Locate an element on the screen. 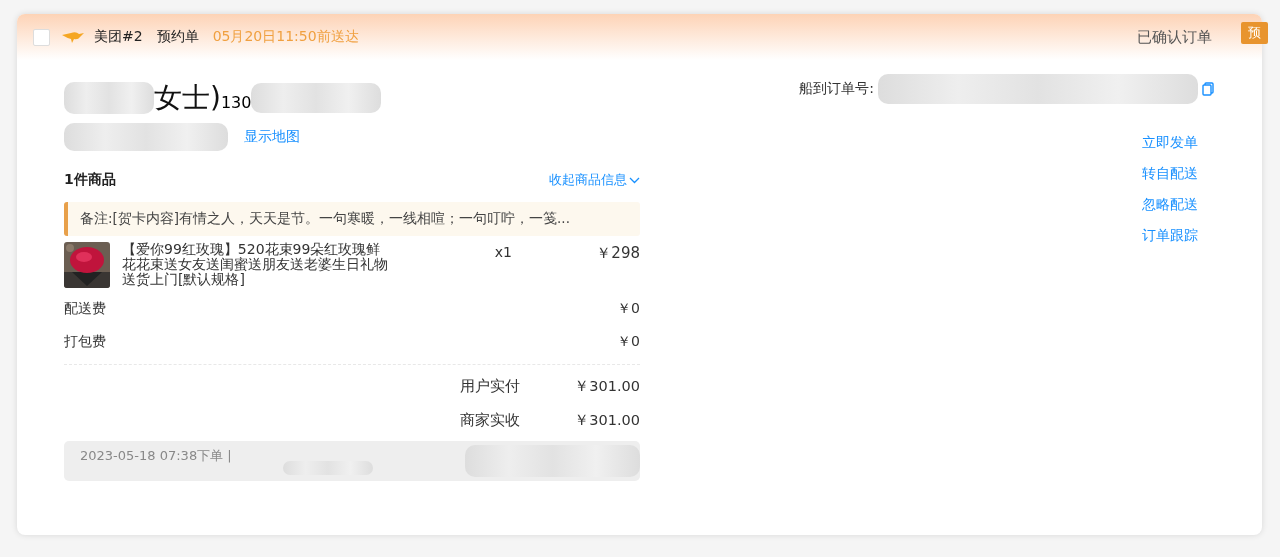  preorder-badge: 预 is located at coordinates (1254, 33).